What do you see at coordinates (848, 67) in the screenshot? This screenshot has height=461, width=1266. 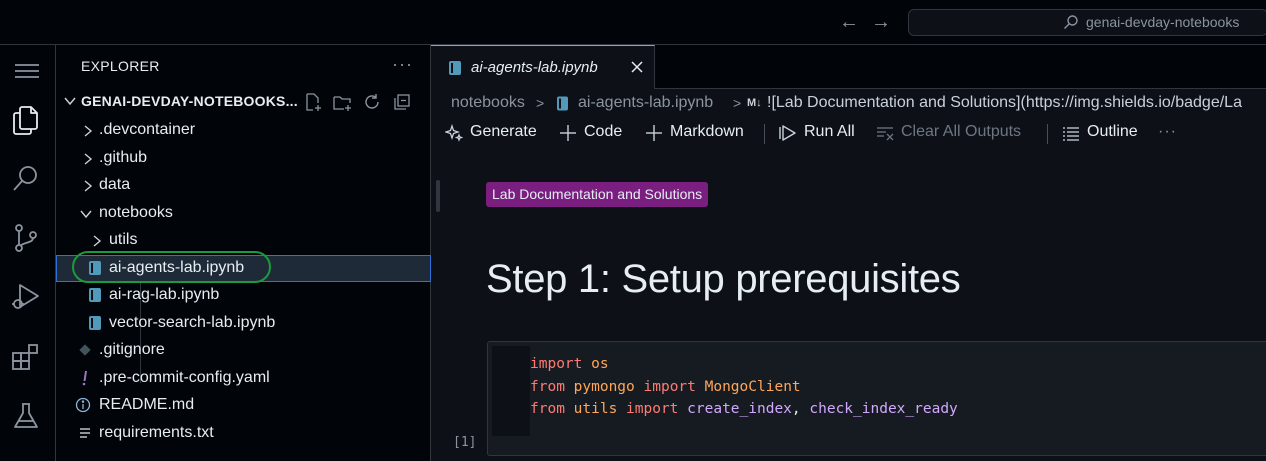 I see `tab-bar: ai-agents-lab.ipynb` at bounding box center [848, 67].